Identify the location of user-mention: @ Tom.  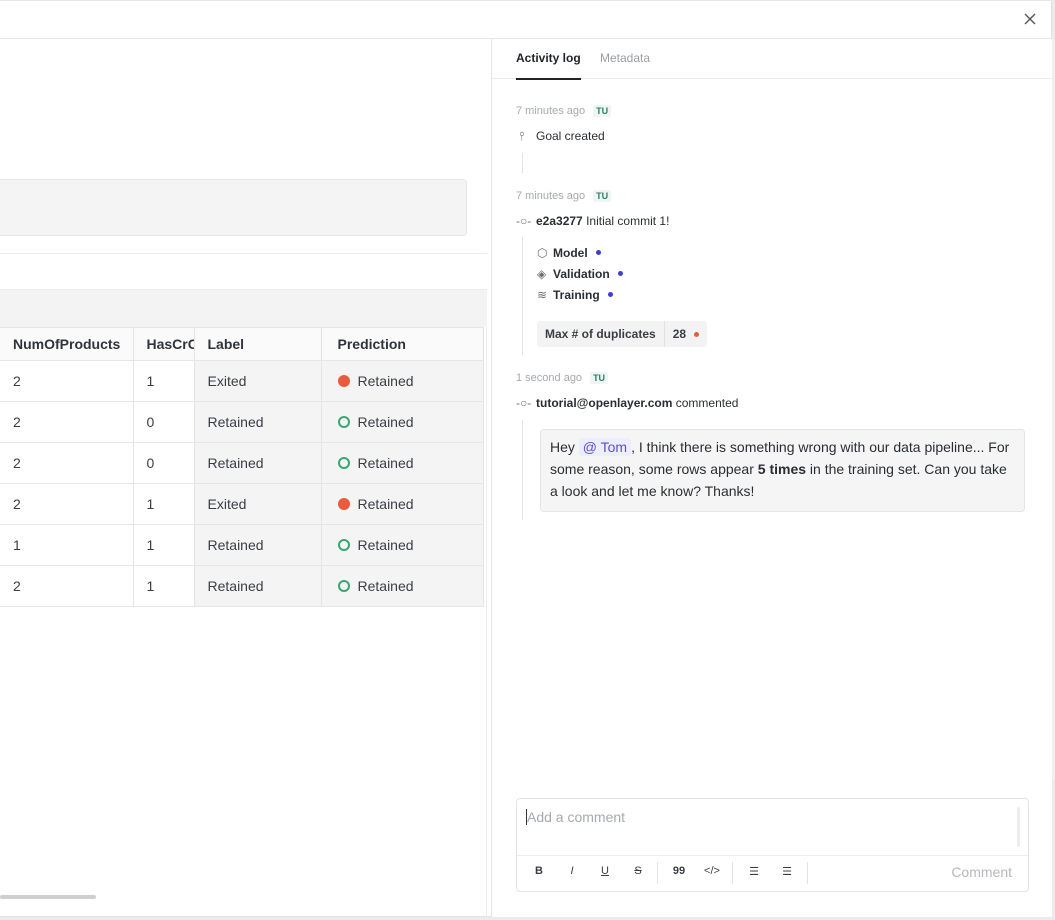
(605, 447).